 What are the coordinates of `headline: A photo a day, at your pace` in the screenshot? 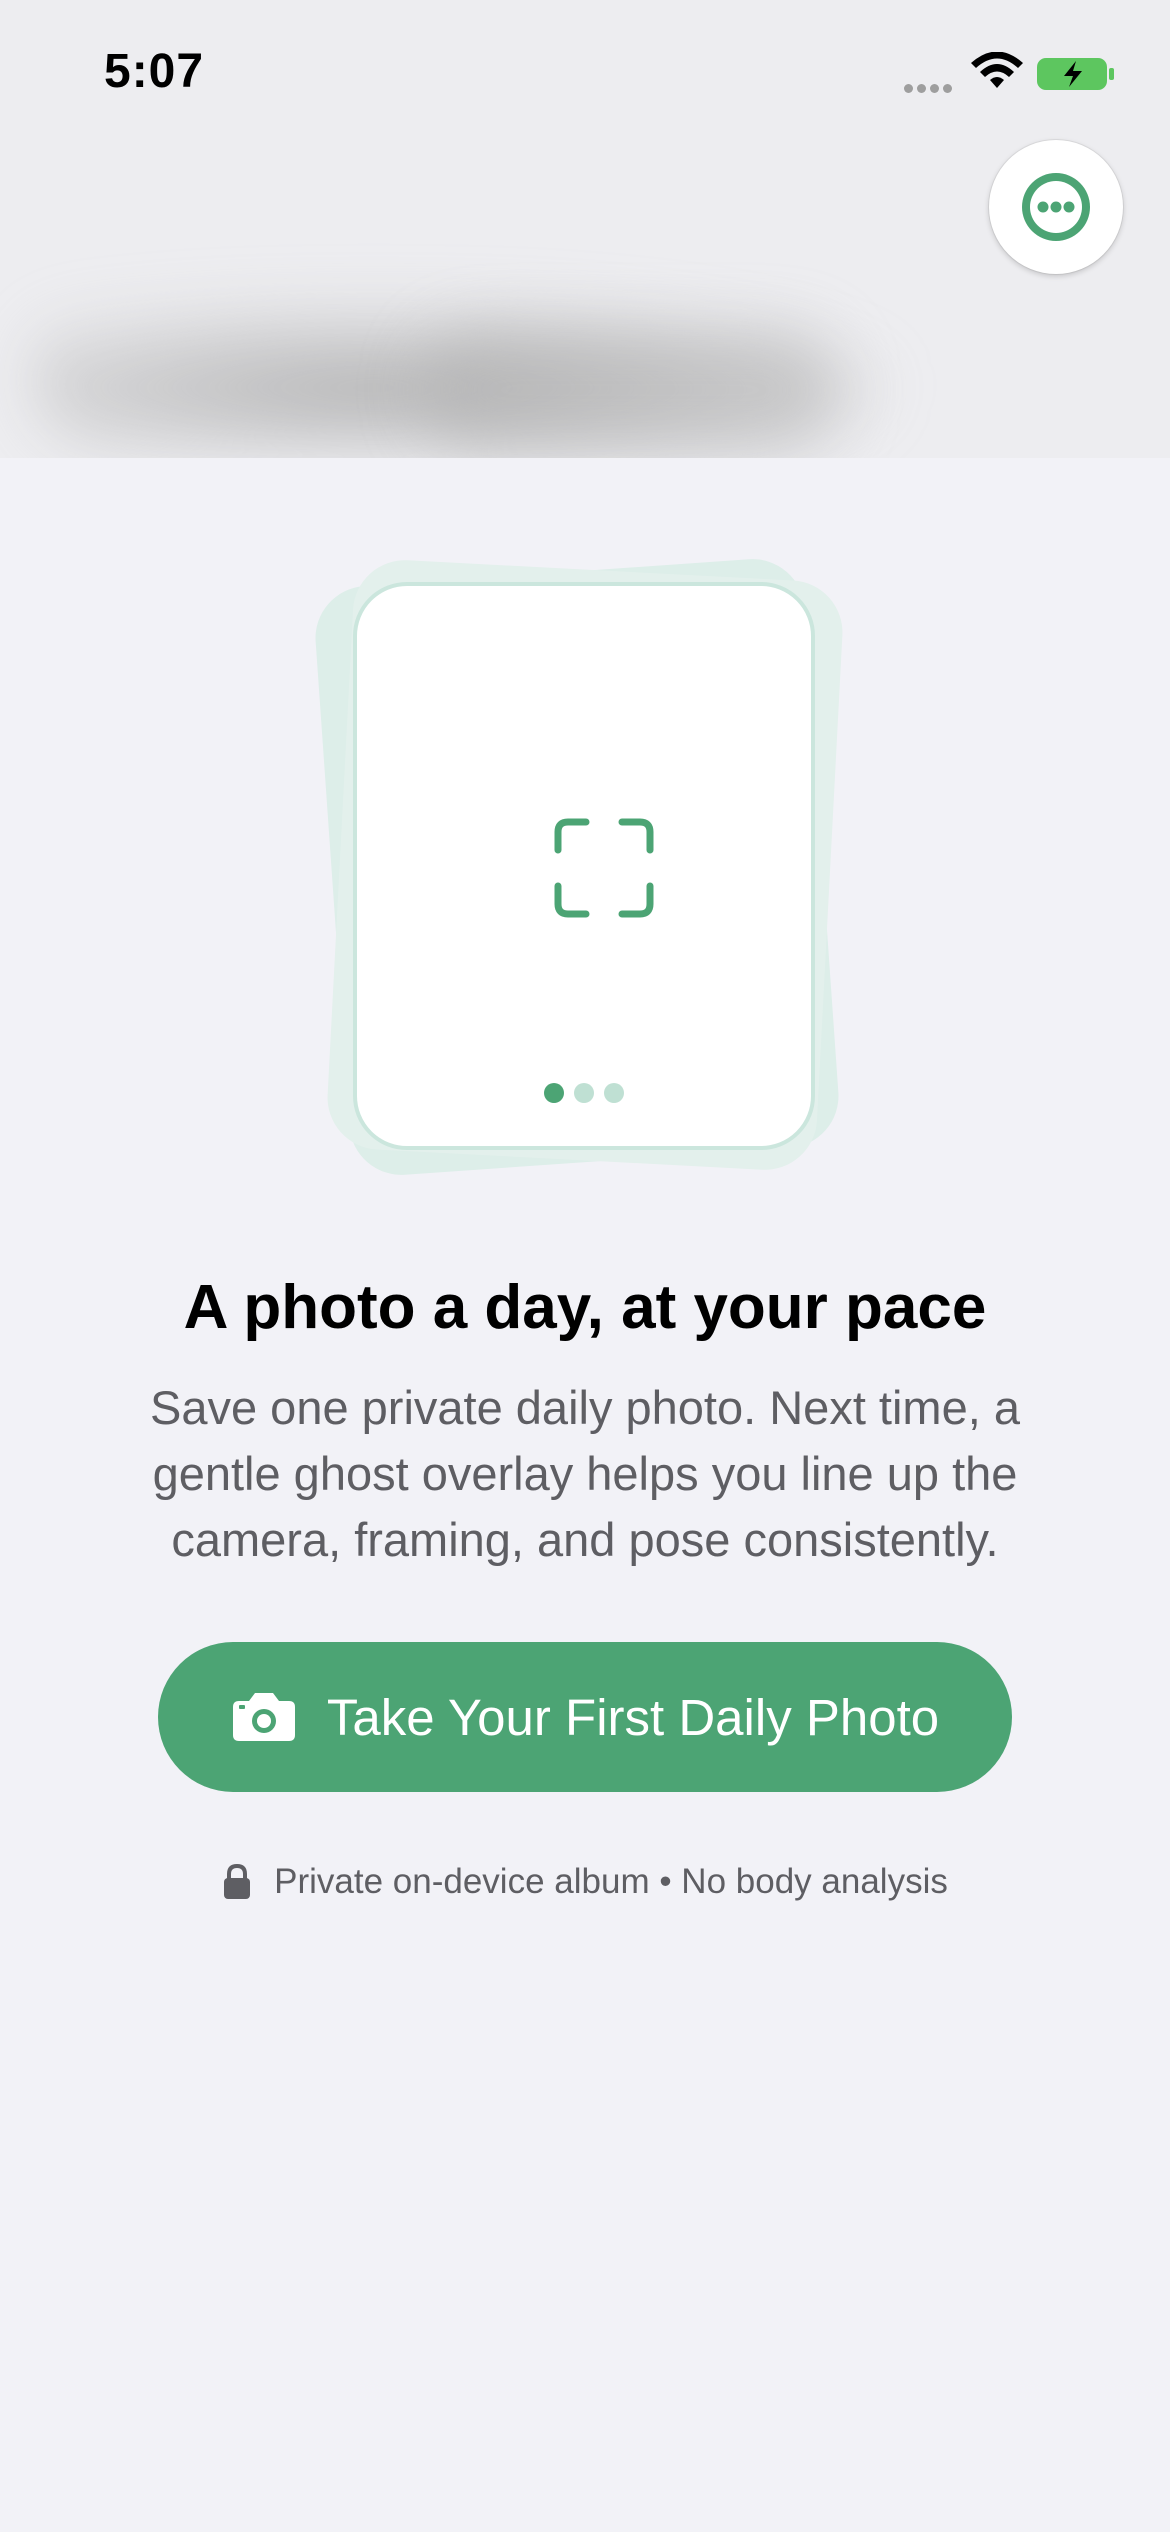 It's located at (585, 1307).